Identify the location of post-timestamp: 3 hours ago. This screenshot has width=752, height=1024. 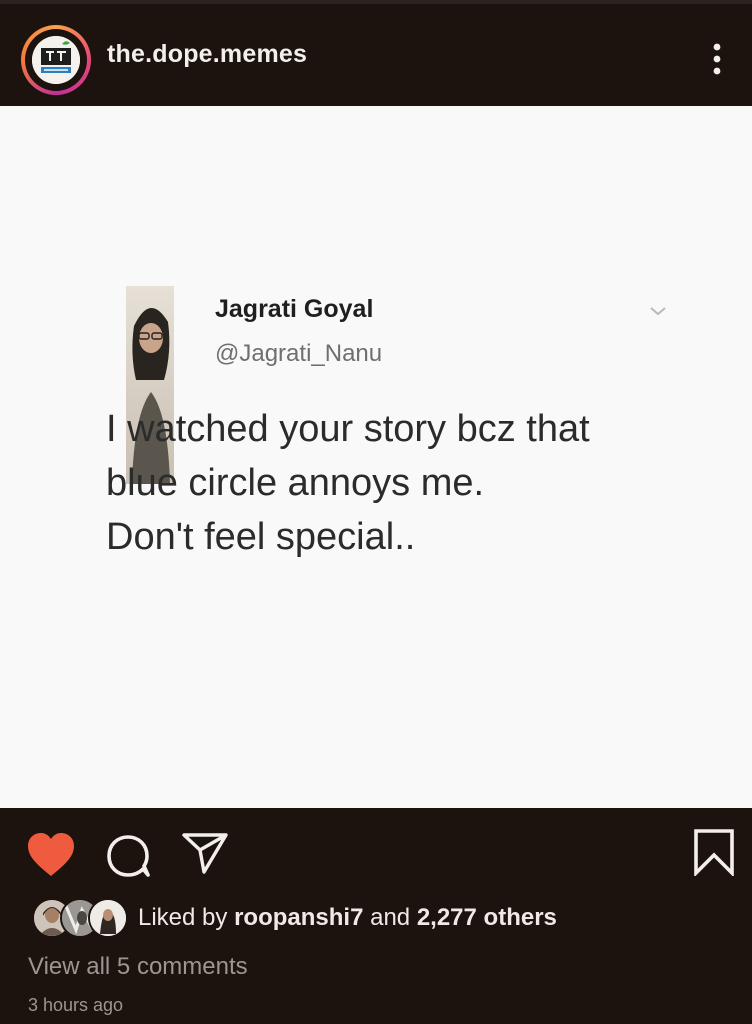
(76, 1005).